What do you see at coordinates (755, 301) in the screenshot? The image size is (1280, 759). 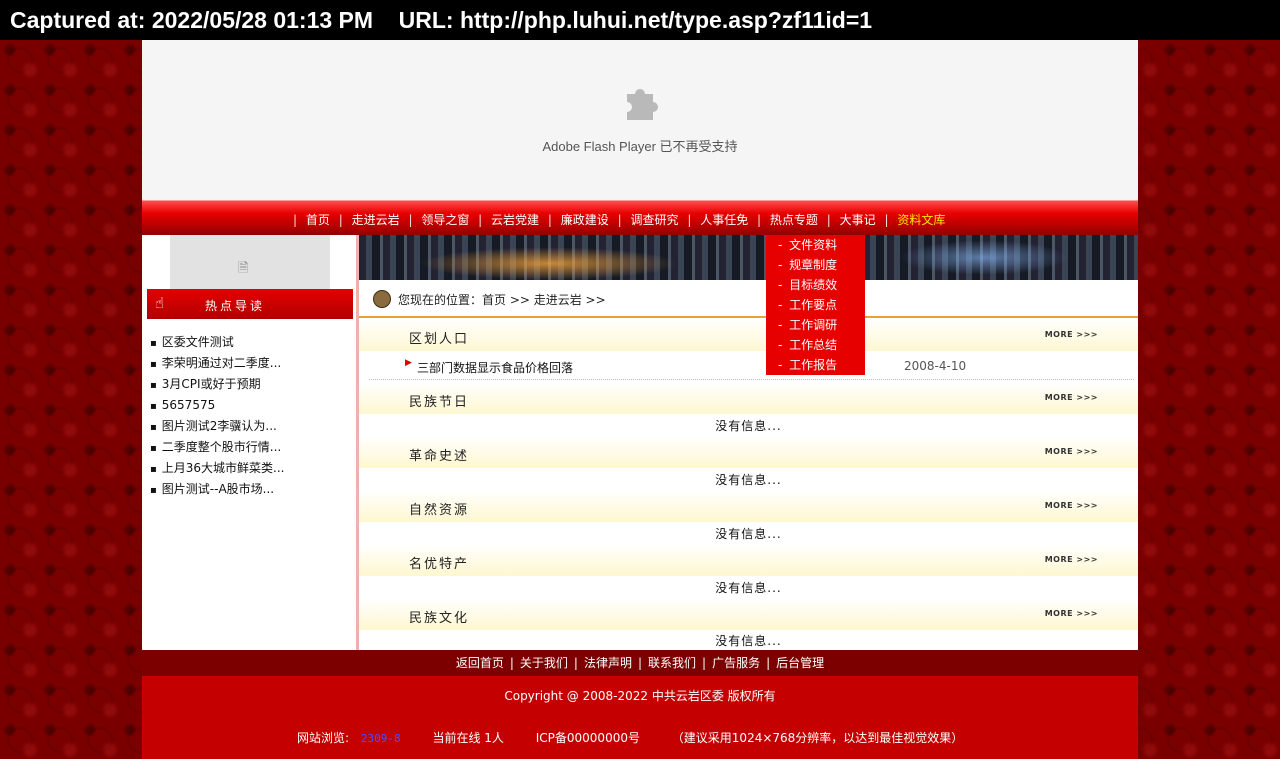 I see `breadcrumb: 您现在的位置：首页 >> 走进云岩 >>` at bounding box center [755, 301].